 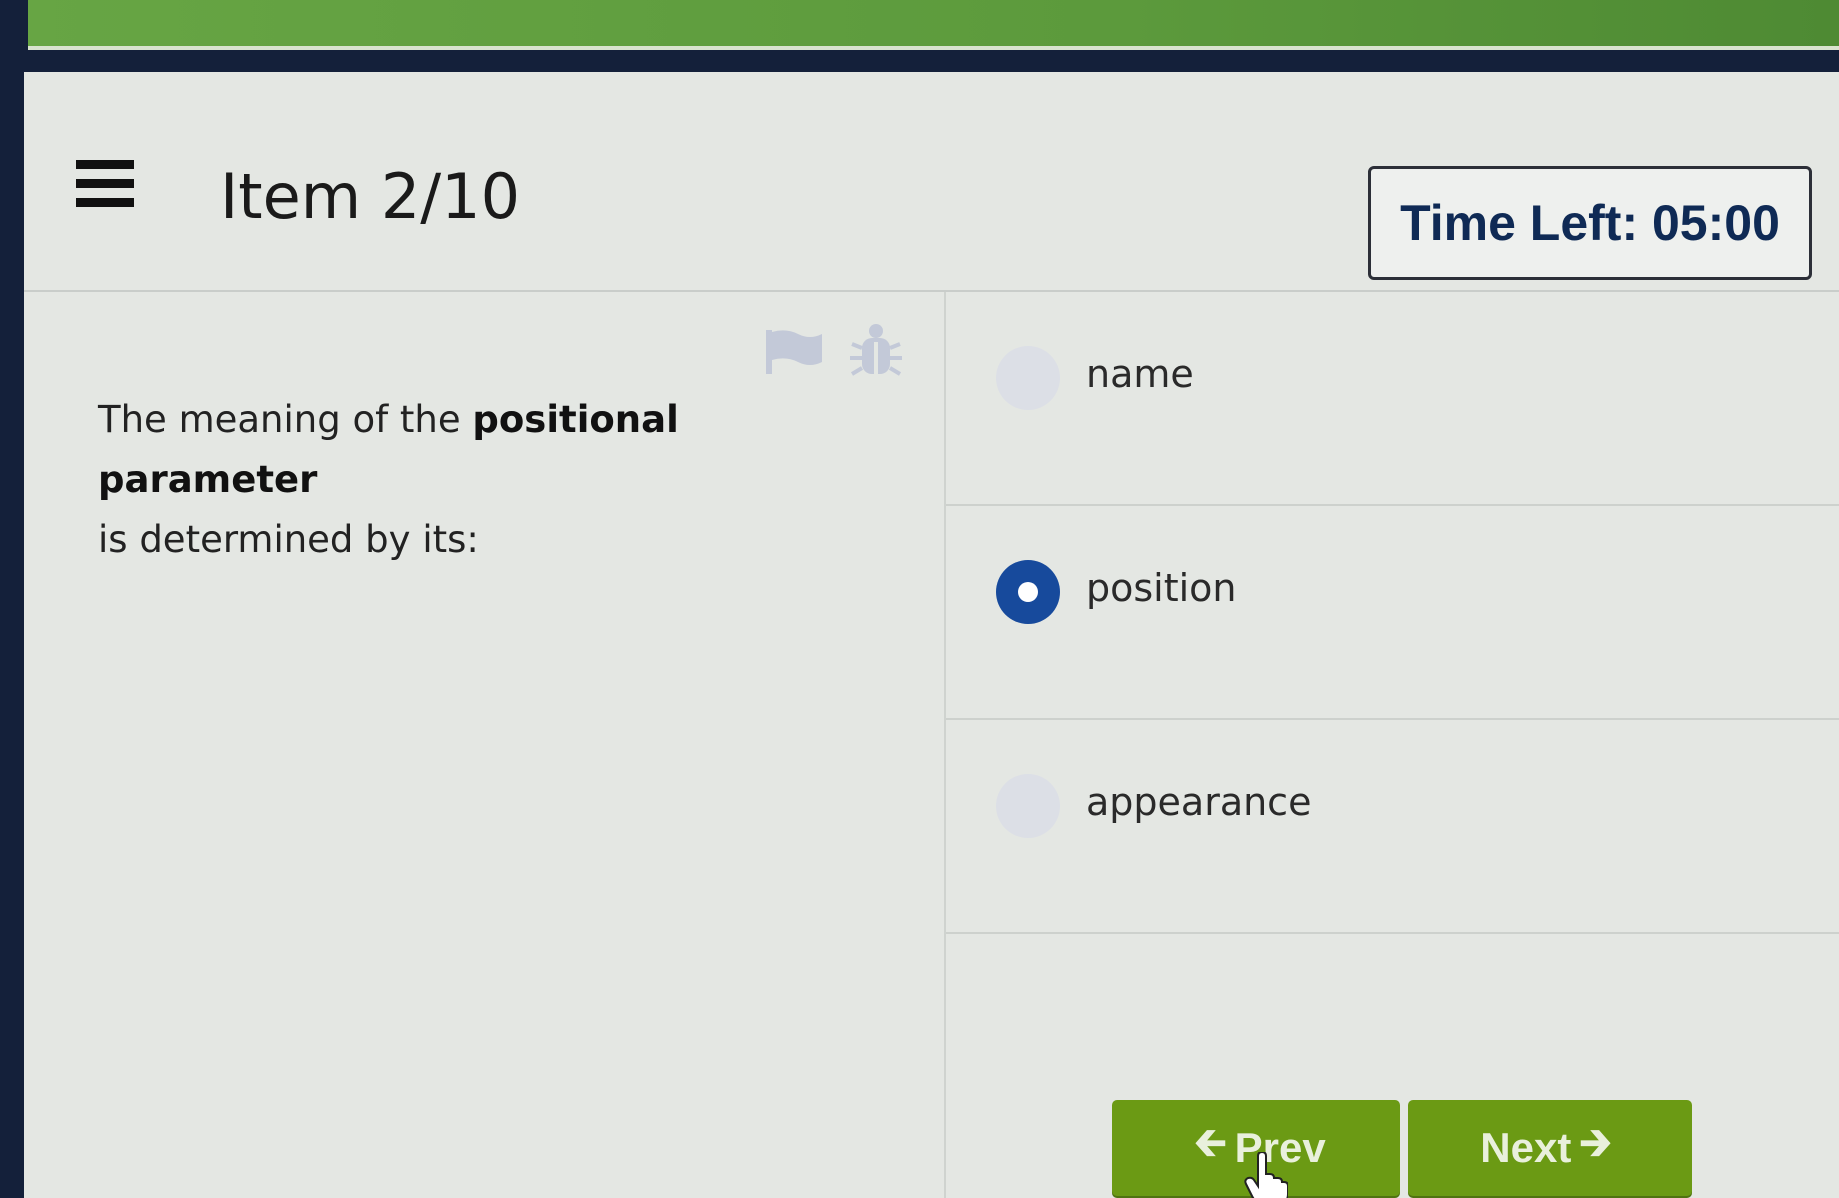 What do you see at coordinates (1590, 223) in the screenshot?
I see `time-left-display: Time Left: 05:00` at bounding box center [1590, 223].